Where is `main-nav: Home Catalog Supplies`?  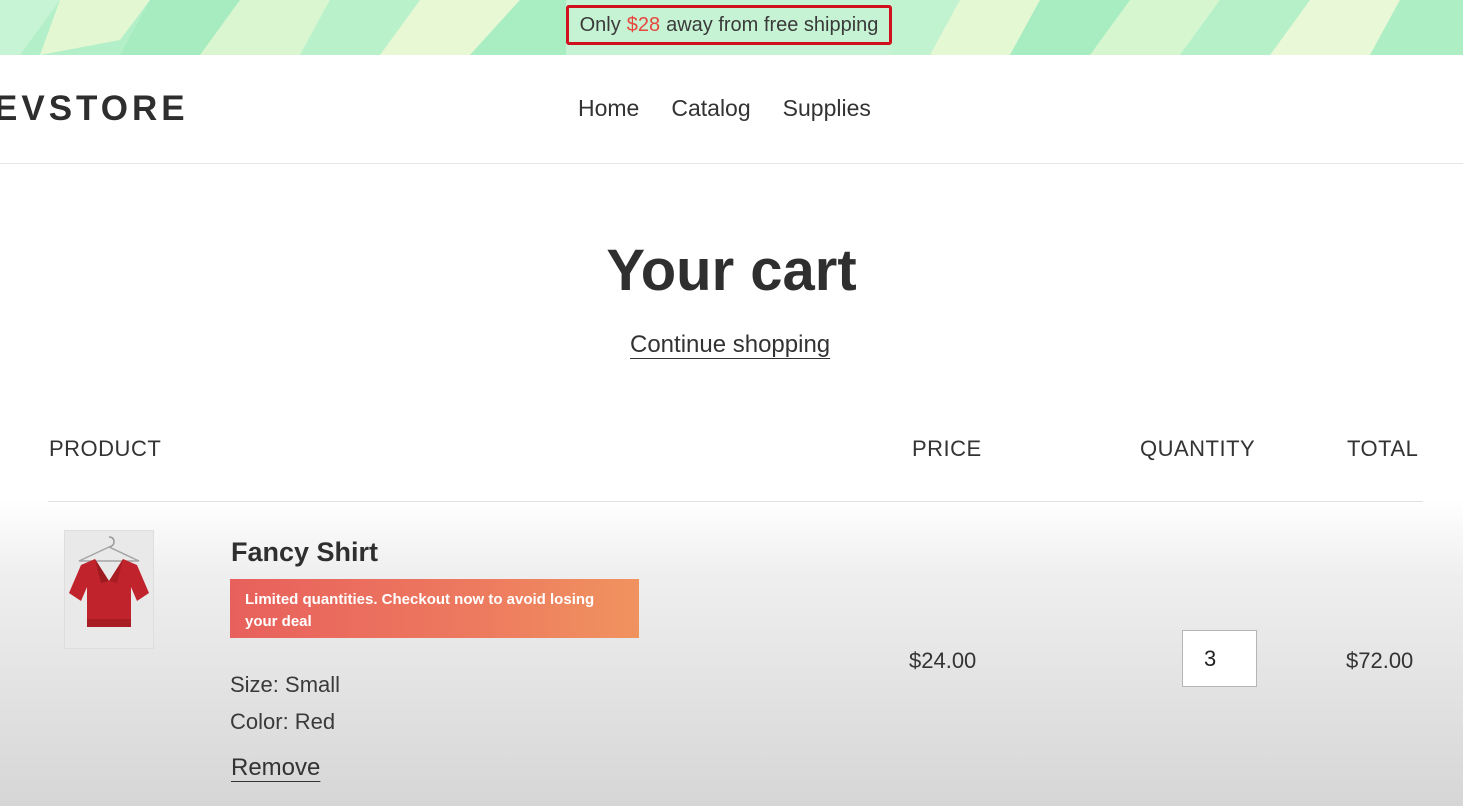
main-nav: Home Catalog Supplies is located at coordinates (724, 108).